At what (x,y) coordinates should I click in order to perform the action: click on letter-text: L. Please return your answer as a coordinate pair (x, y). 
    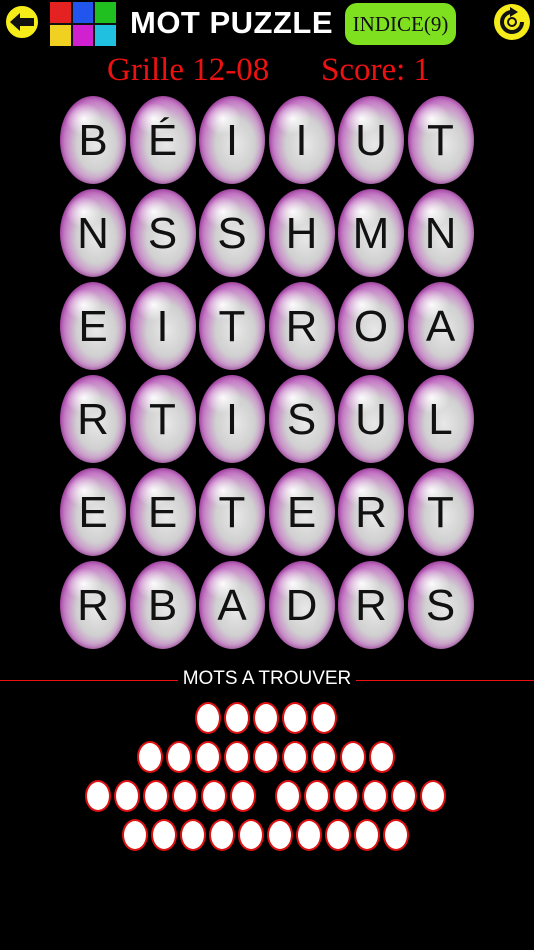
    Looking at the image, I should click on (440, 419).